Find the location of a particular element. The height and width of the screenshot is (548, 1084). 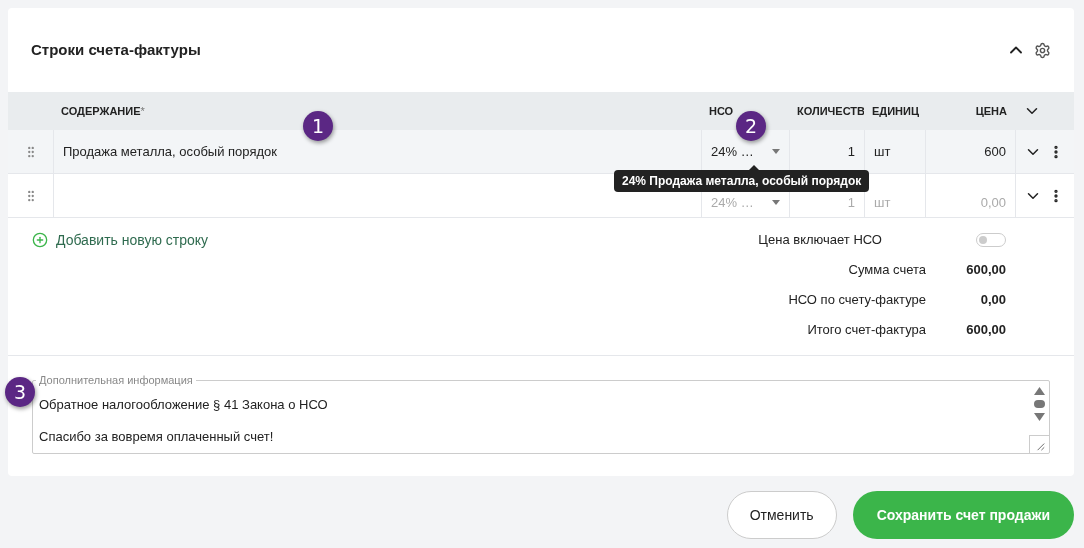

total-label: Итого счет-фактура is located at coordinates (866, 330).